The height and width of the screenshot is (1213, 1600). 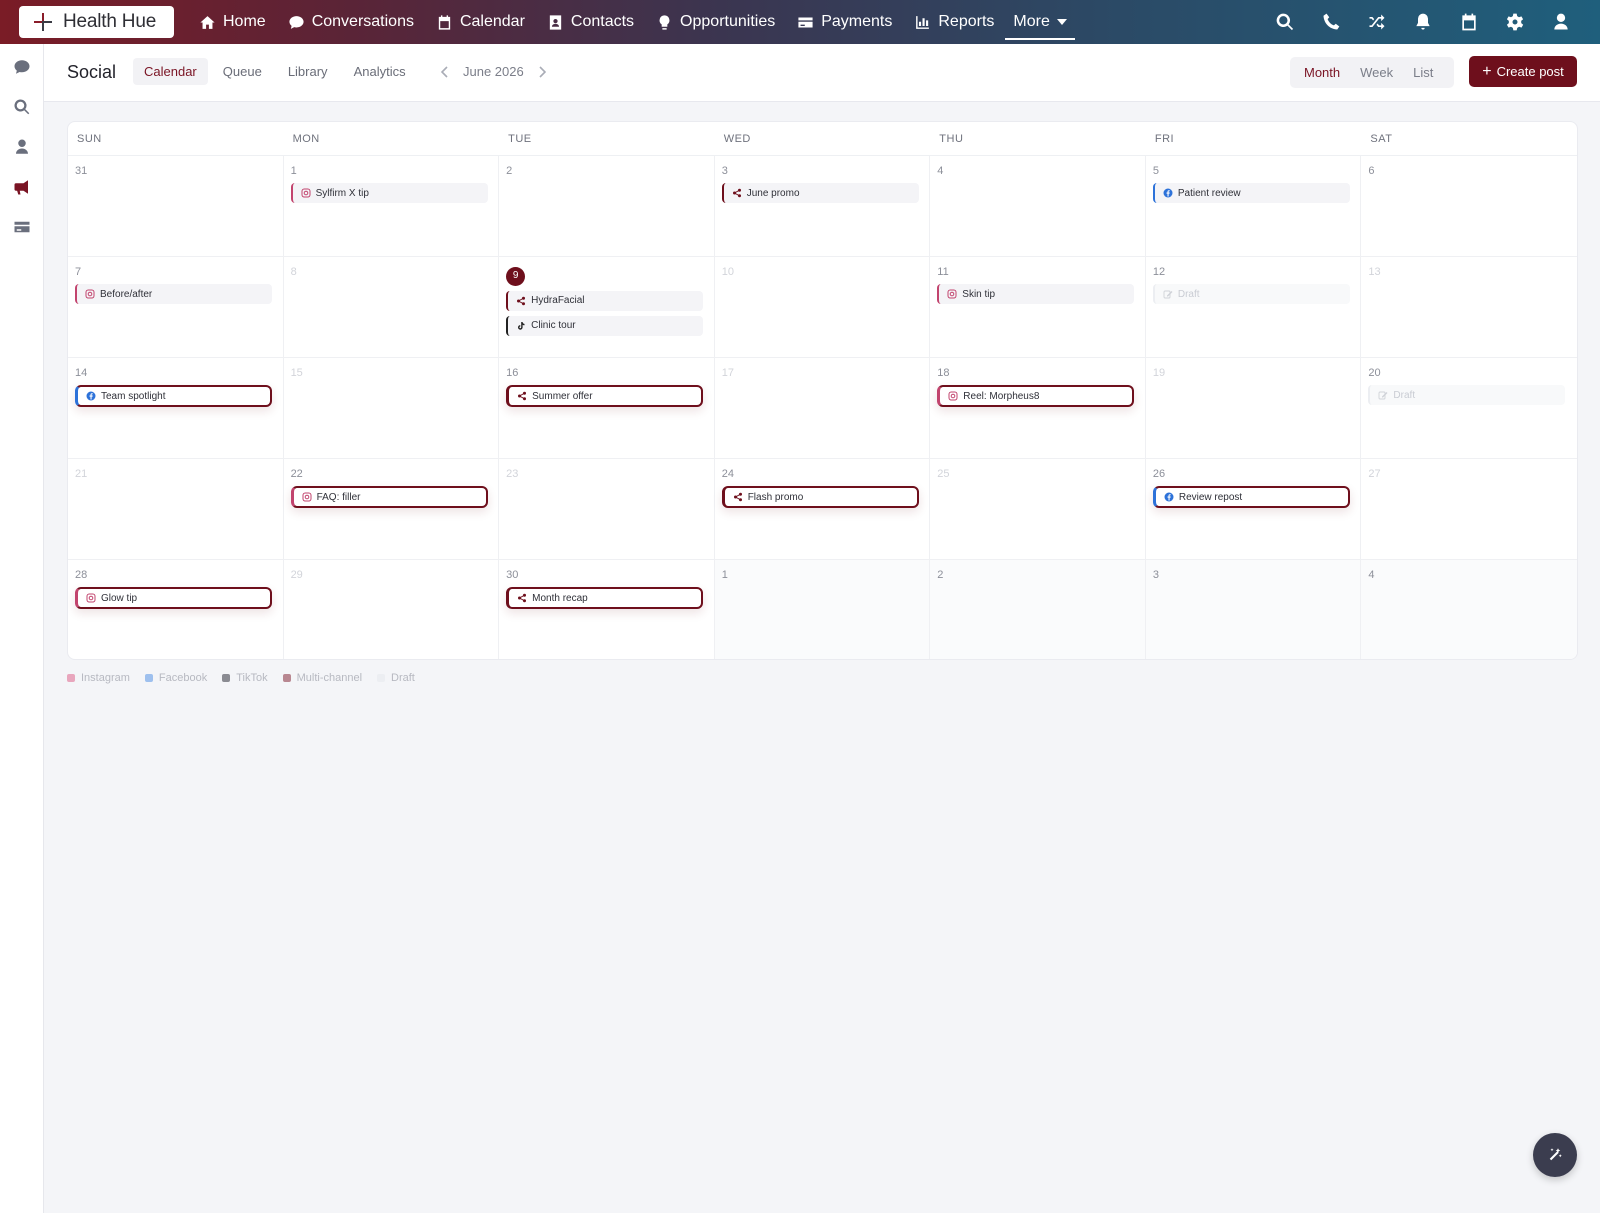 I want to click on scheduled-post: Skin tip, so click(x=1036, y=294).